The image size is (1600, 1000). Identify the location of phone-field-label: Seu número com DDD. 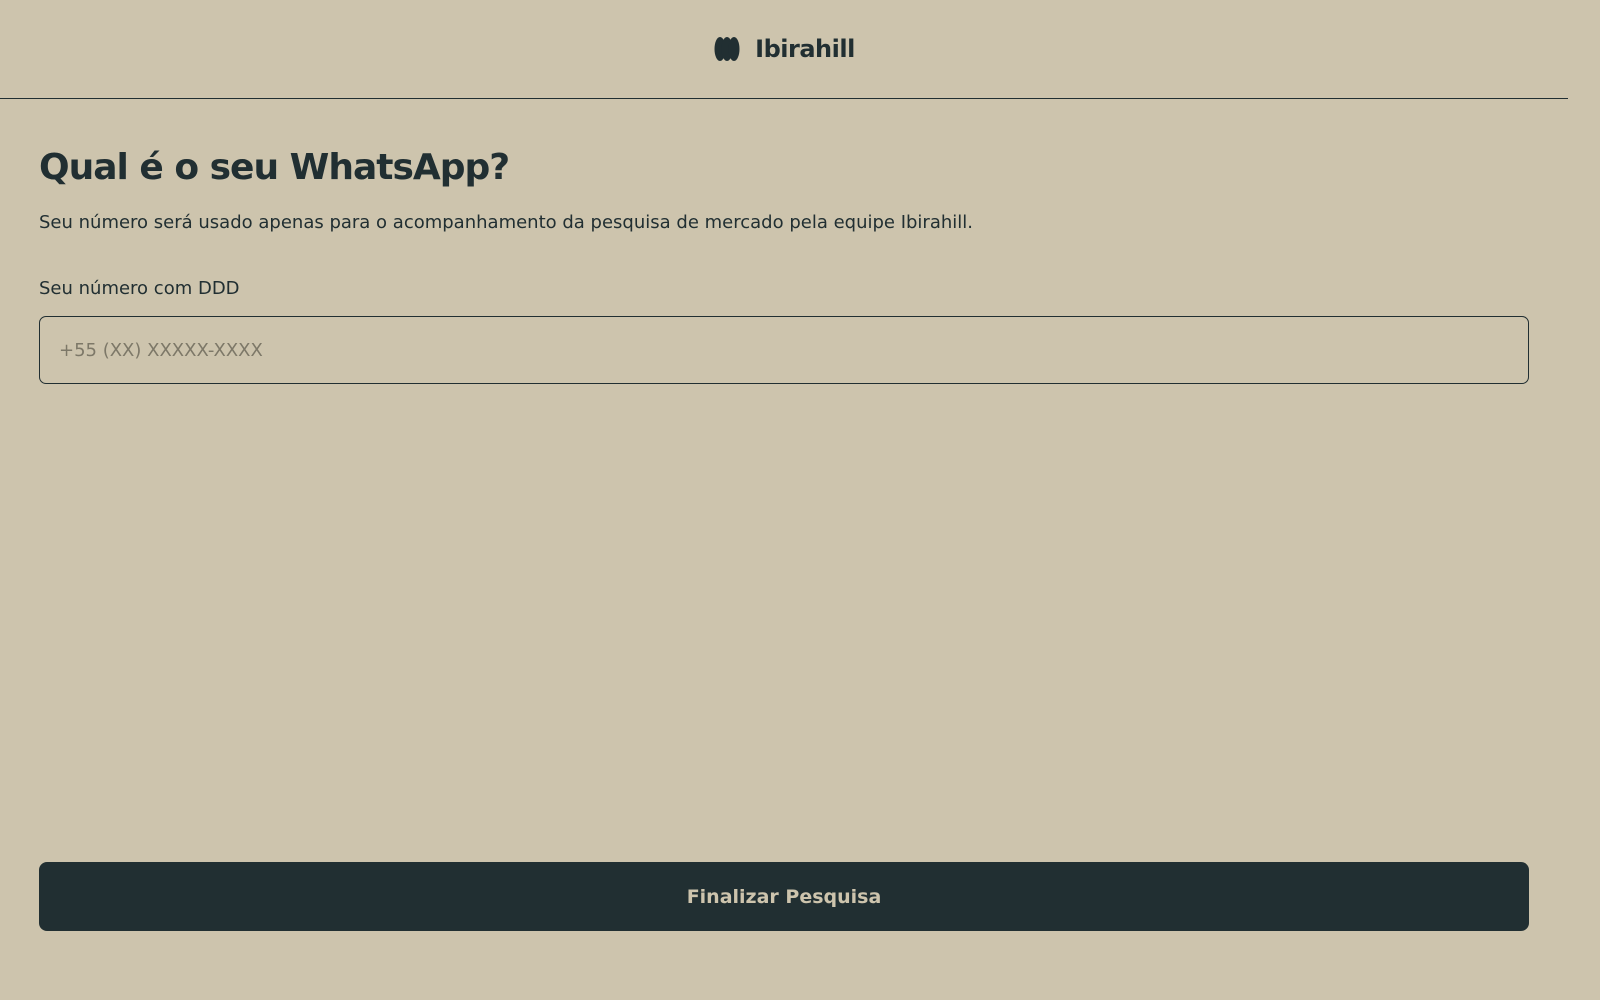
(139, 288).